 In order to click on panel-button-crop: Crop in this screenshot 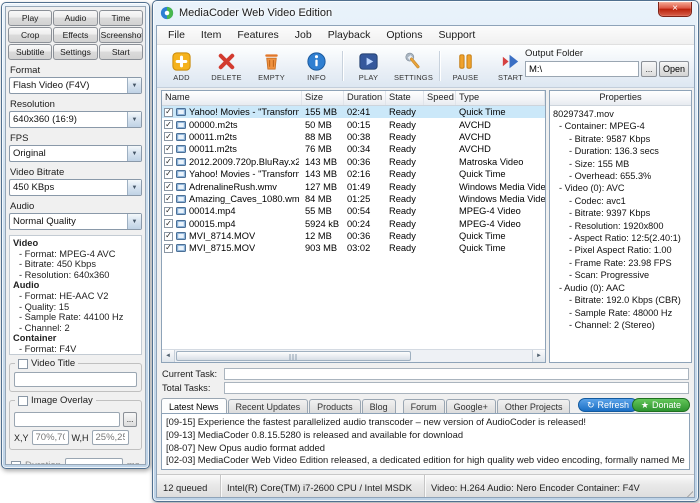, I will do `click(30, 35)`.